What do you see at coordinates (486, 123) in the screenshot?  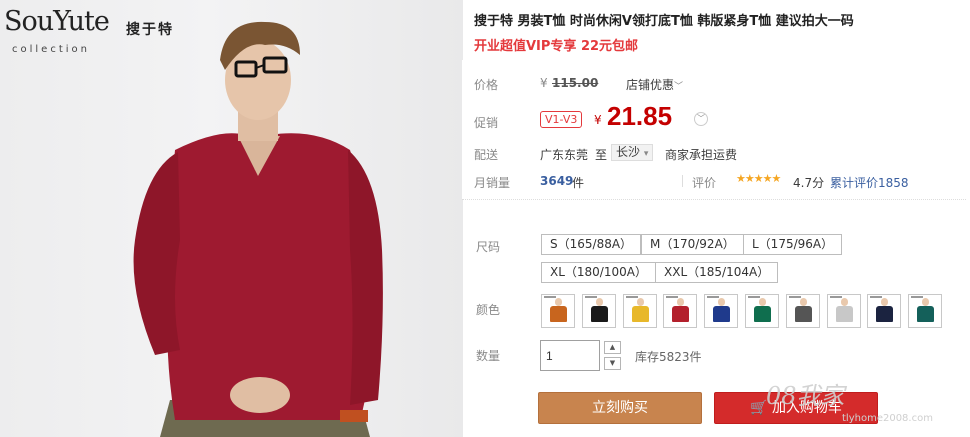 I see `promo-label: 促销` at bounding box center [486, 123].